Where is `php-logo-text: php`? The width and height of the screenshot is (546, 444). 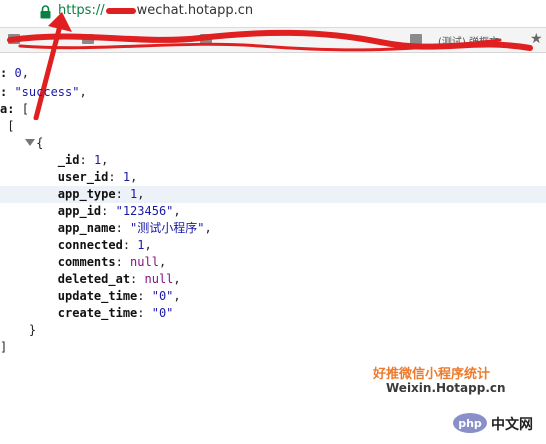 php-logo-text: php is located at coordinates (470, 423).